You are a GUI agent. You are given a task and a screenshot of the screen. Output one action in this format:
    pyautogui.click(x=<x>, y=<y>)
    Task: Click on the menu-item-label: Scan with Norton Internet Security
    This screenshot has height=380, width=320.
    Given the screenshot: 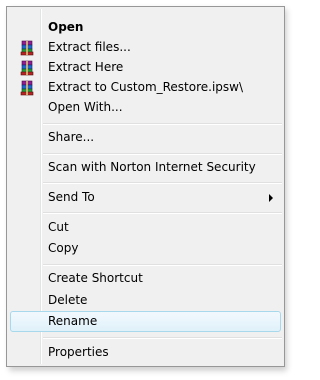 What is the action you would take?
    pyautogui.click(x=152, y=167)
    